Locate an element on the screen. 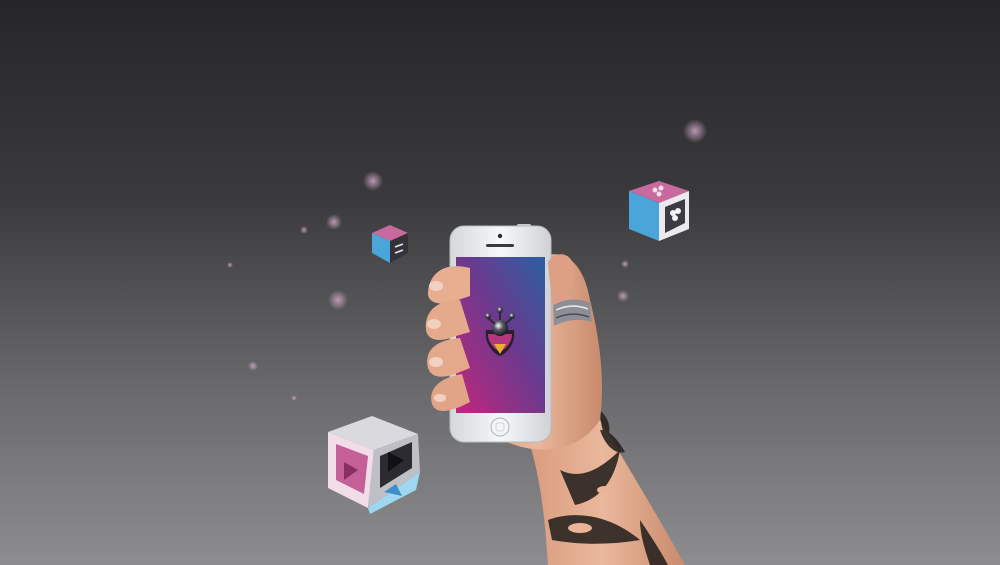 The width and height of the screenshot is (1000, 565). cube-right is located at coordinates (659, 211).